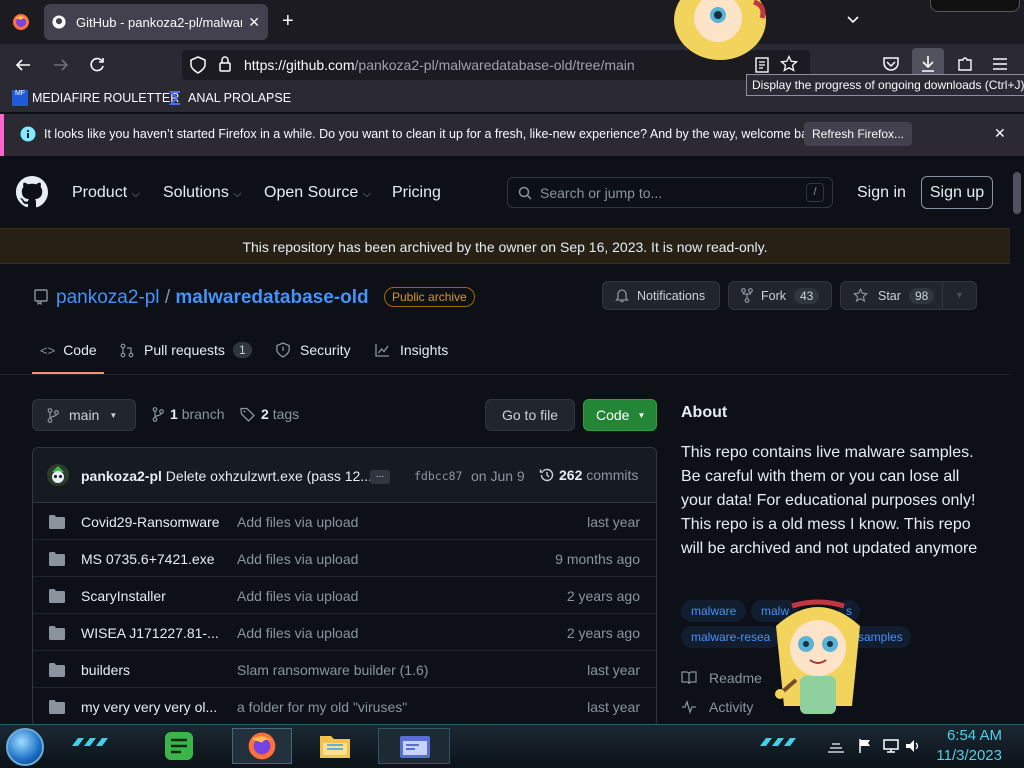 This screenshot has height=768, width=1024. Describe the element at coordinates (105, 670) in the screenshot. I see `file-name: builders` at that location.